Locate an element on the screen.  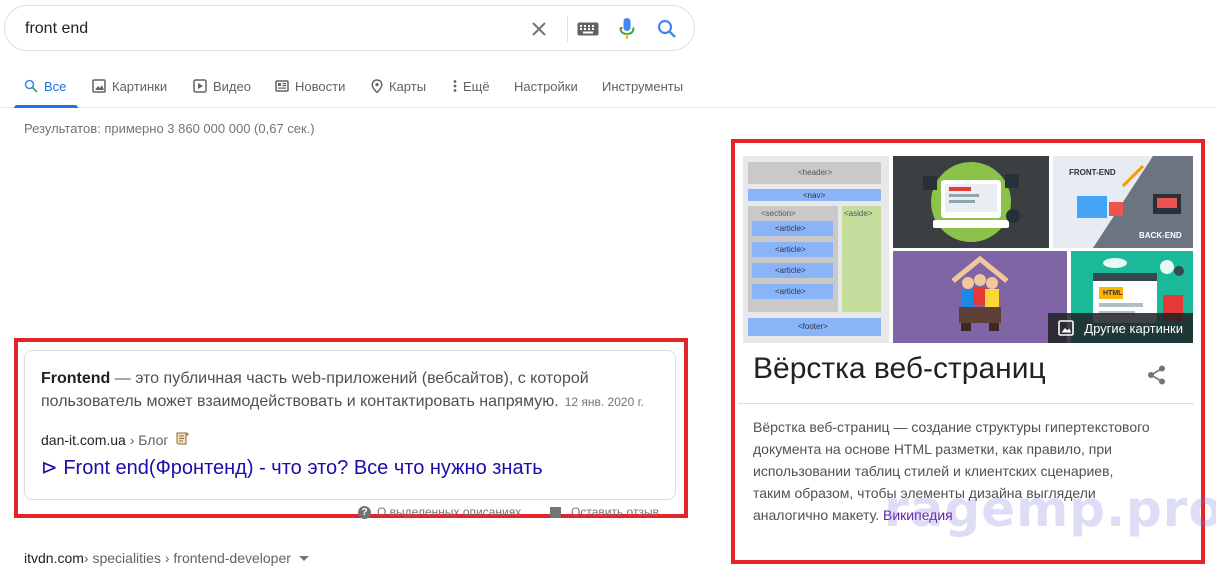
tab-all: Все is located at coordinates (45, 86).